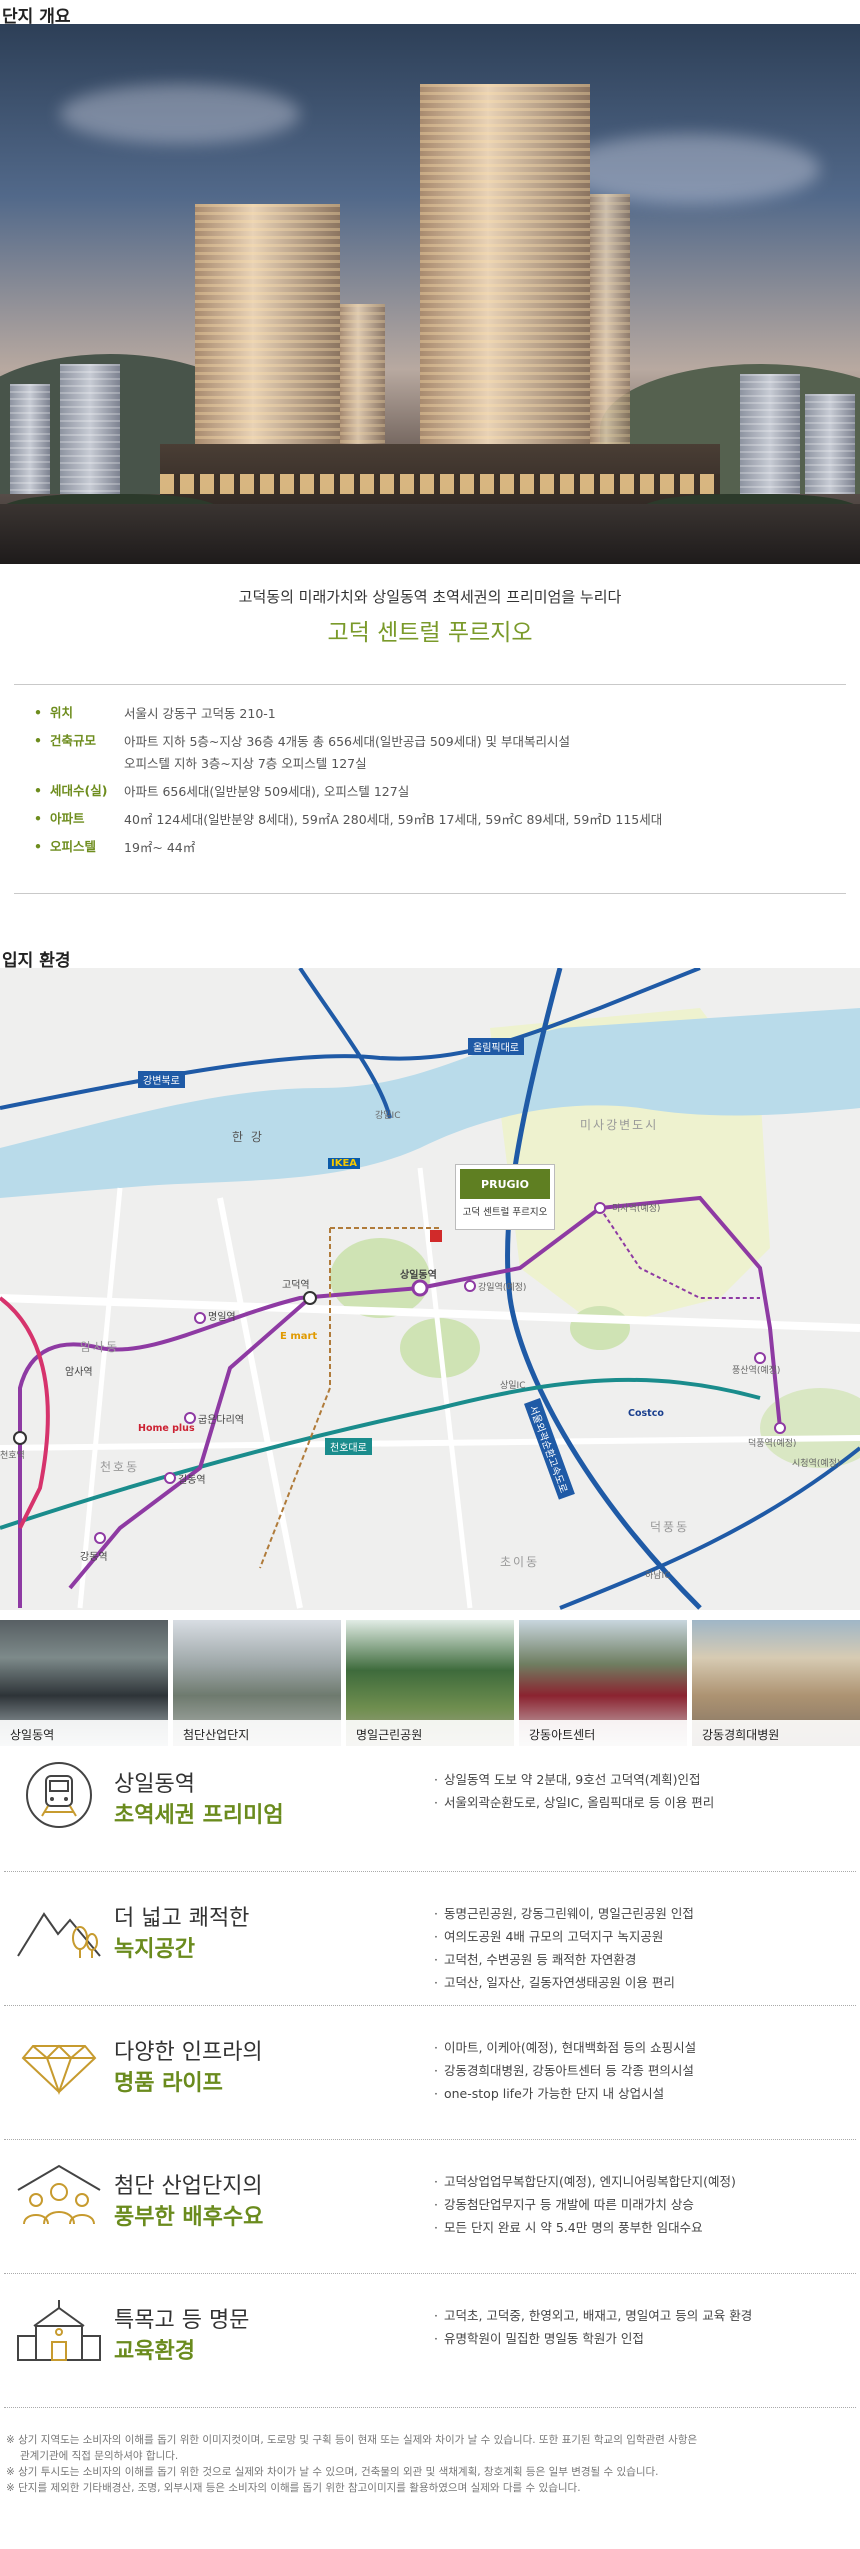 The height and width of the screenshot is (2549, 860). What do you see at coordinates (59, 2339) in the screenshot?
I see `school-icon` at bounding box center [59, 2339].